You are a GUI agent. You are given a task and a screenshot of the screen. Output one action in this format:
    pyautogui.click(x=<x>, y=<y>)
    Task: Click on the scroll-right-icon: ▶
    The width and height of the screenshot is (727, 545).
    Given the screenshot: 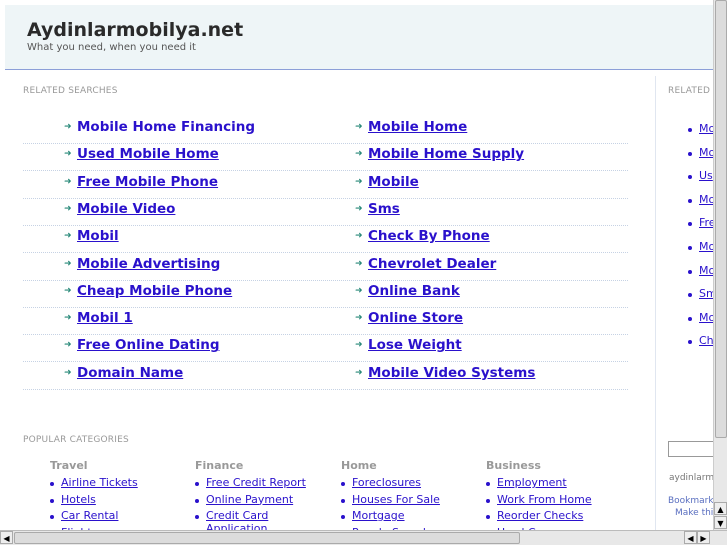 What is the action you would take?
    pyautogui.click(x=703, y=537)
    